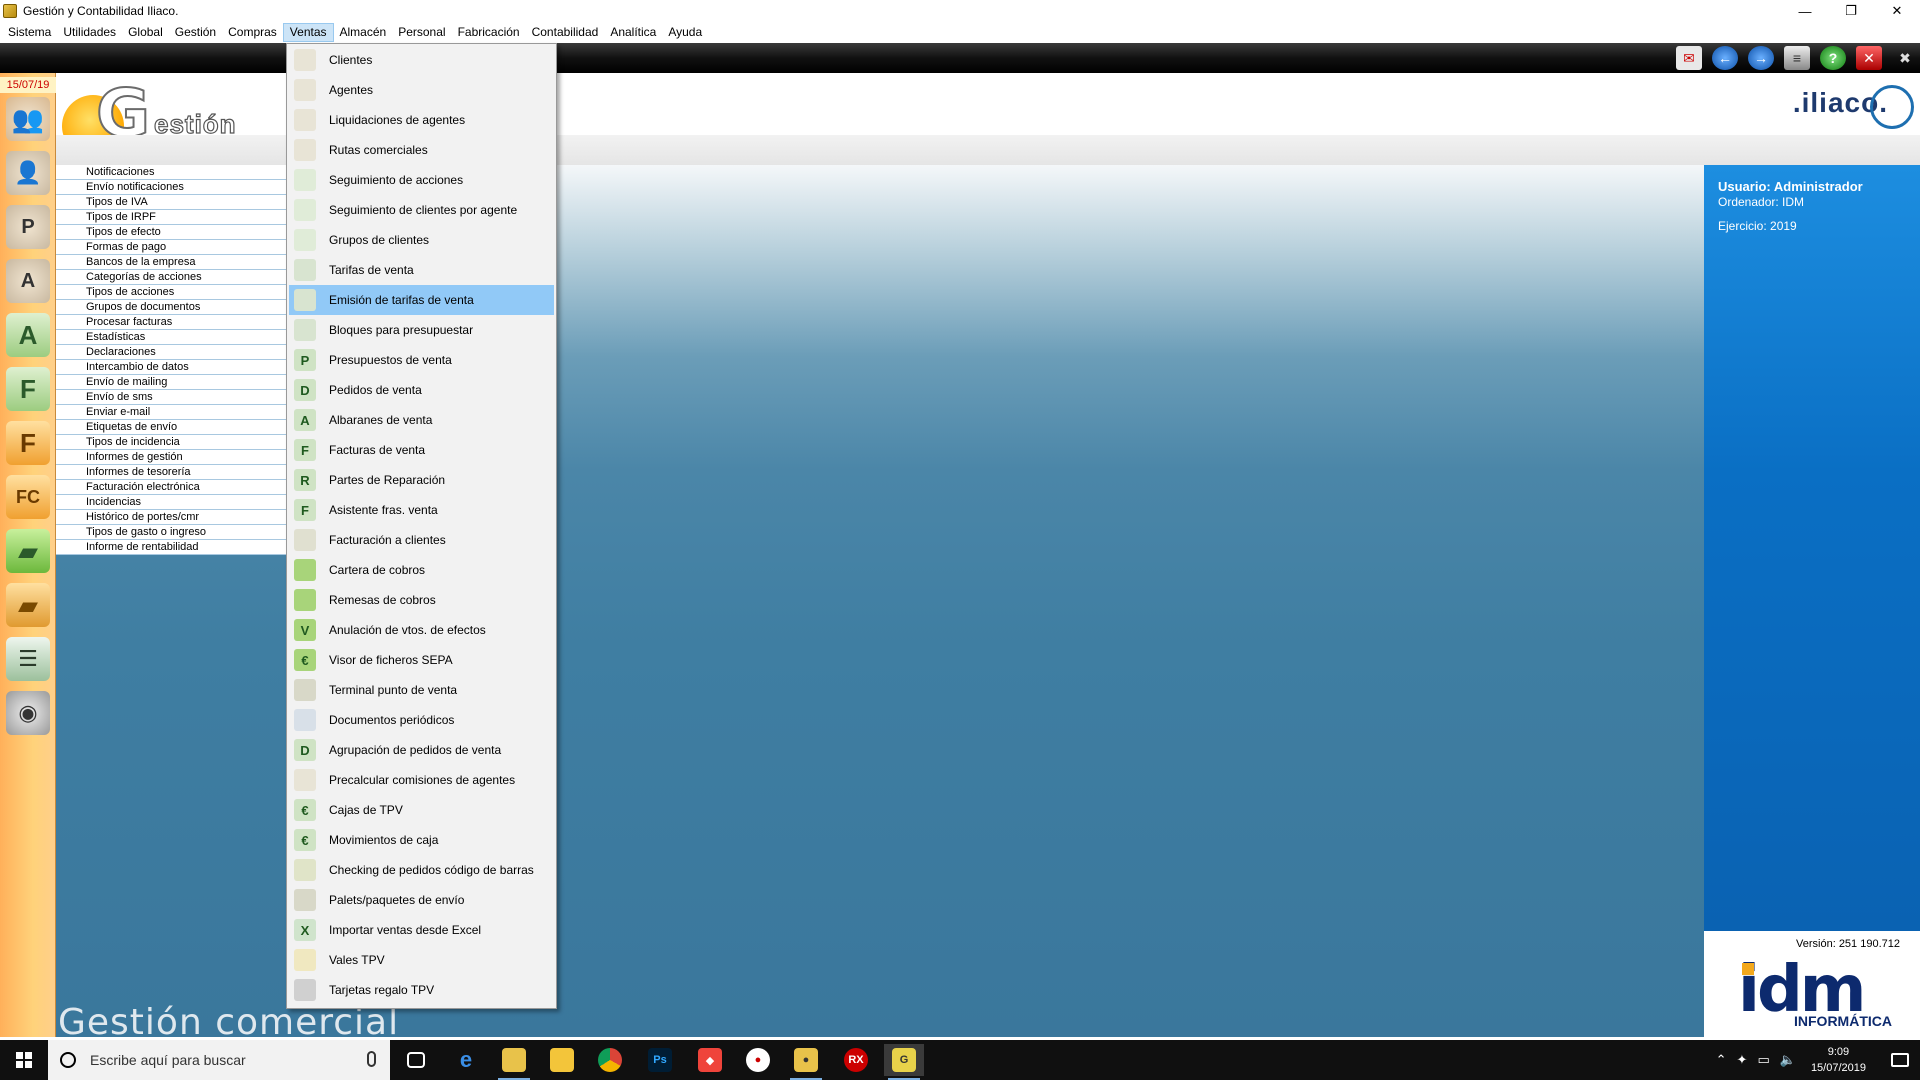 The image size is (1920, 1080). Describe the element at coordinates (28, 497) in the screenshot. I see `letters-fc-icon: FC` at that location.